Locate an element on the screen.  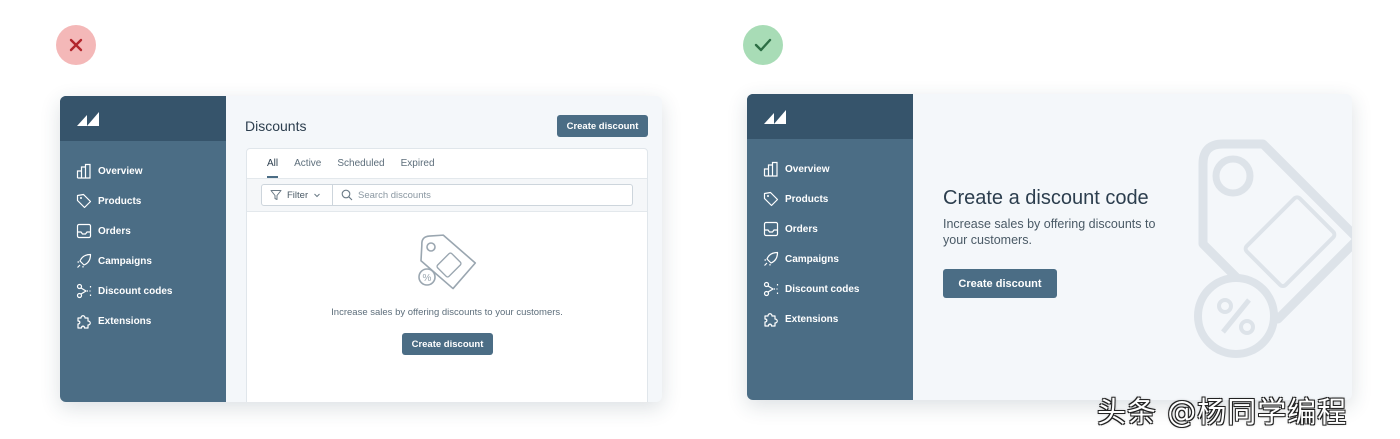
discount-tag-background-illustration is located at coordinates (1273, 248).